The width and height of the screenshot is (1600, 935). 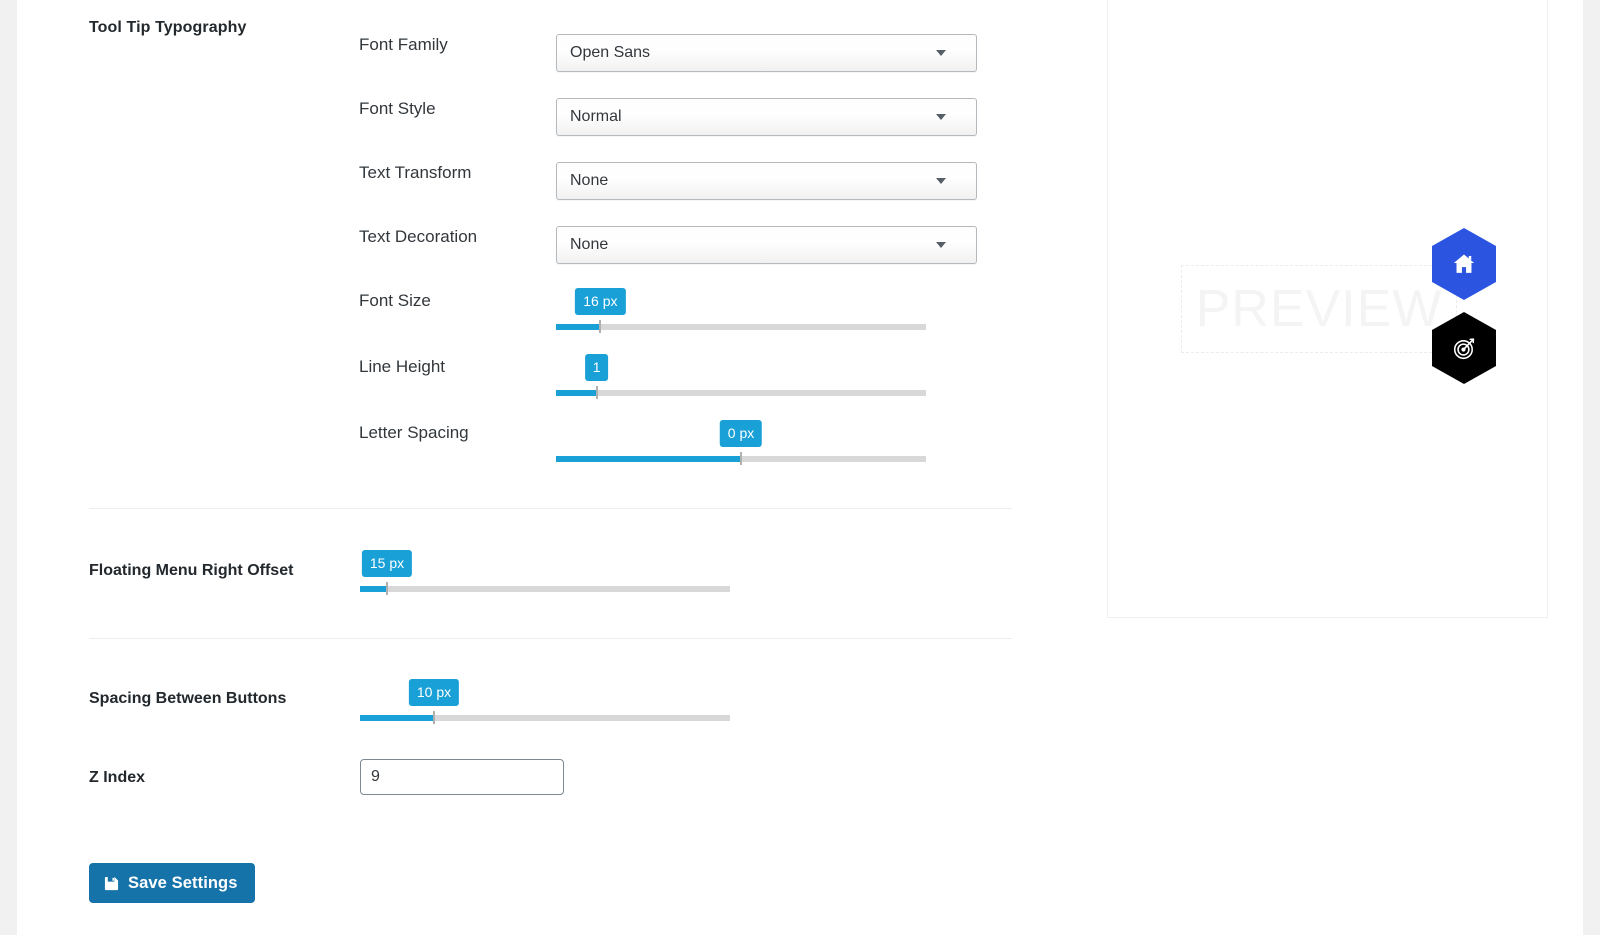 I want to click on save-settings-button: Save Settings, so click(x=172, y=883).